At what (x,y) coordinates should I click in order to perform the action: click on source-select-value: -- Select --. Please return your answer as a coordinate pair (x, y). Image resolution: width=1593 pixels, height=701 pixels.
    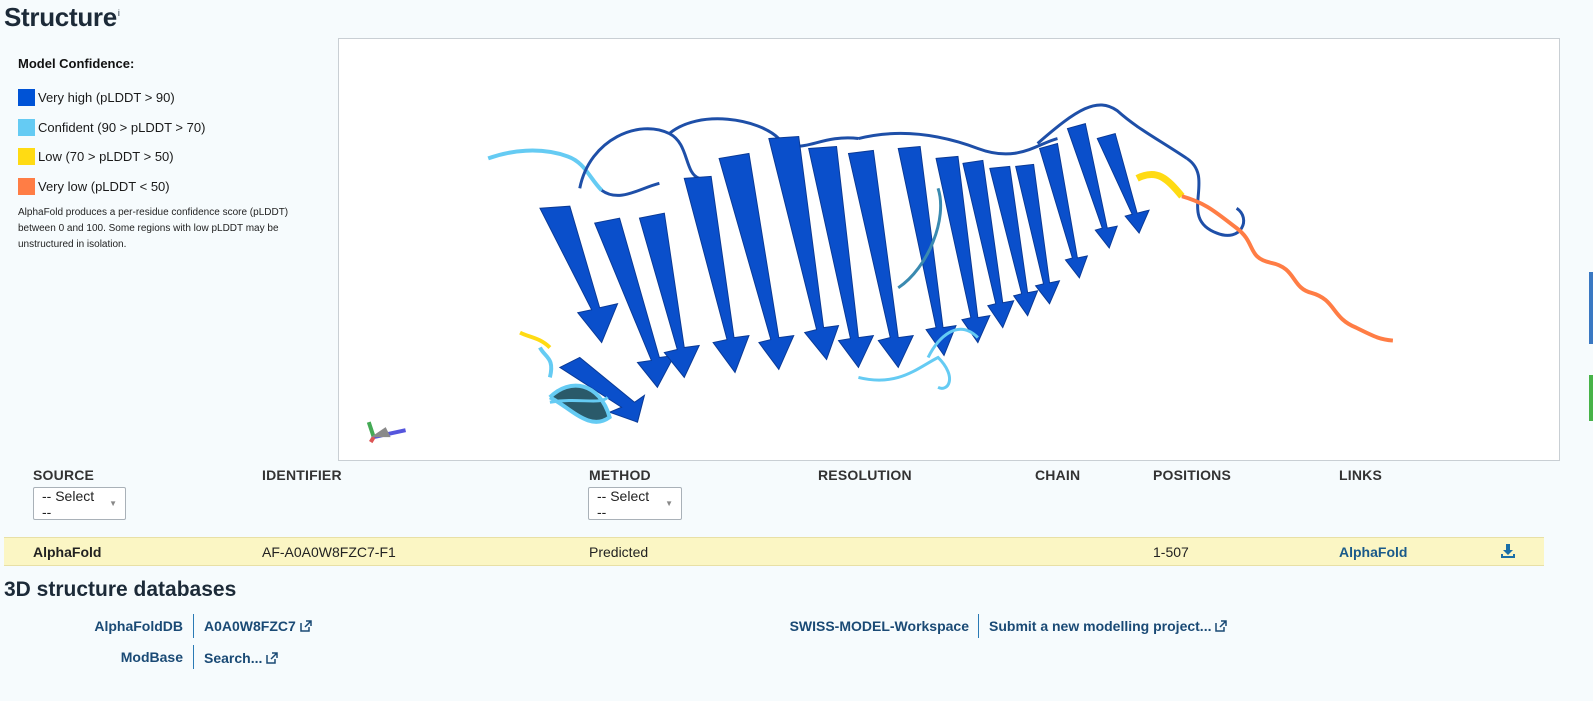
    Looking at the image, I should click on (68, 503).